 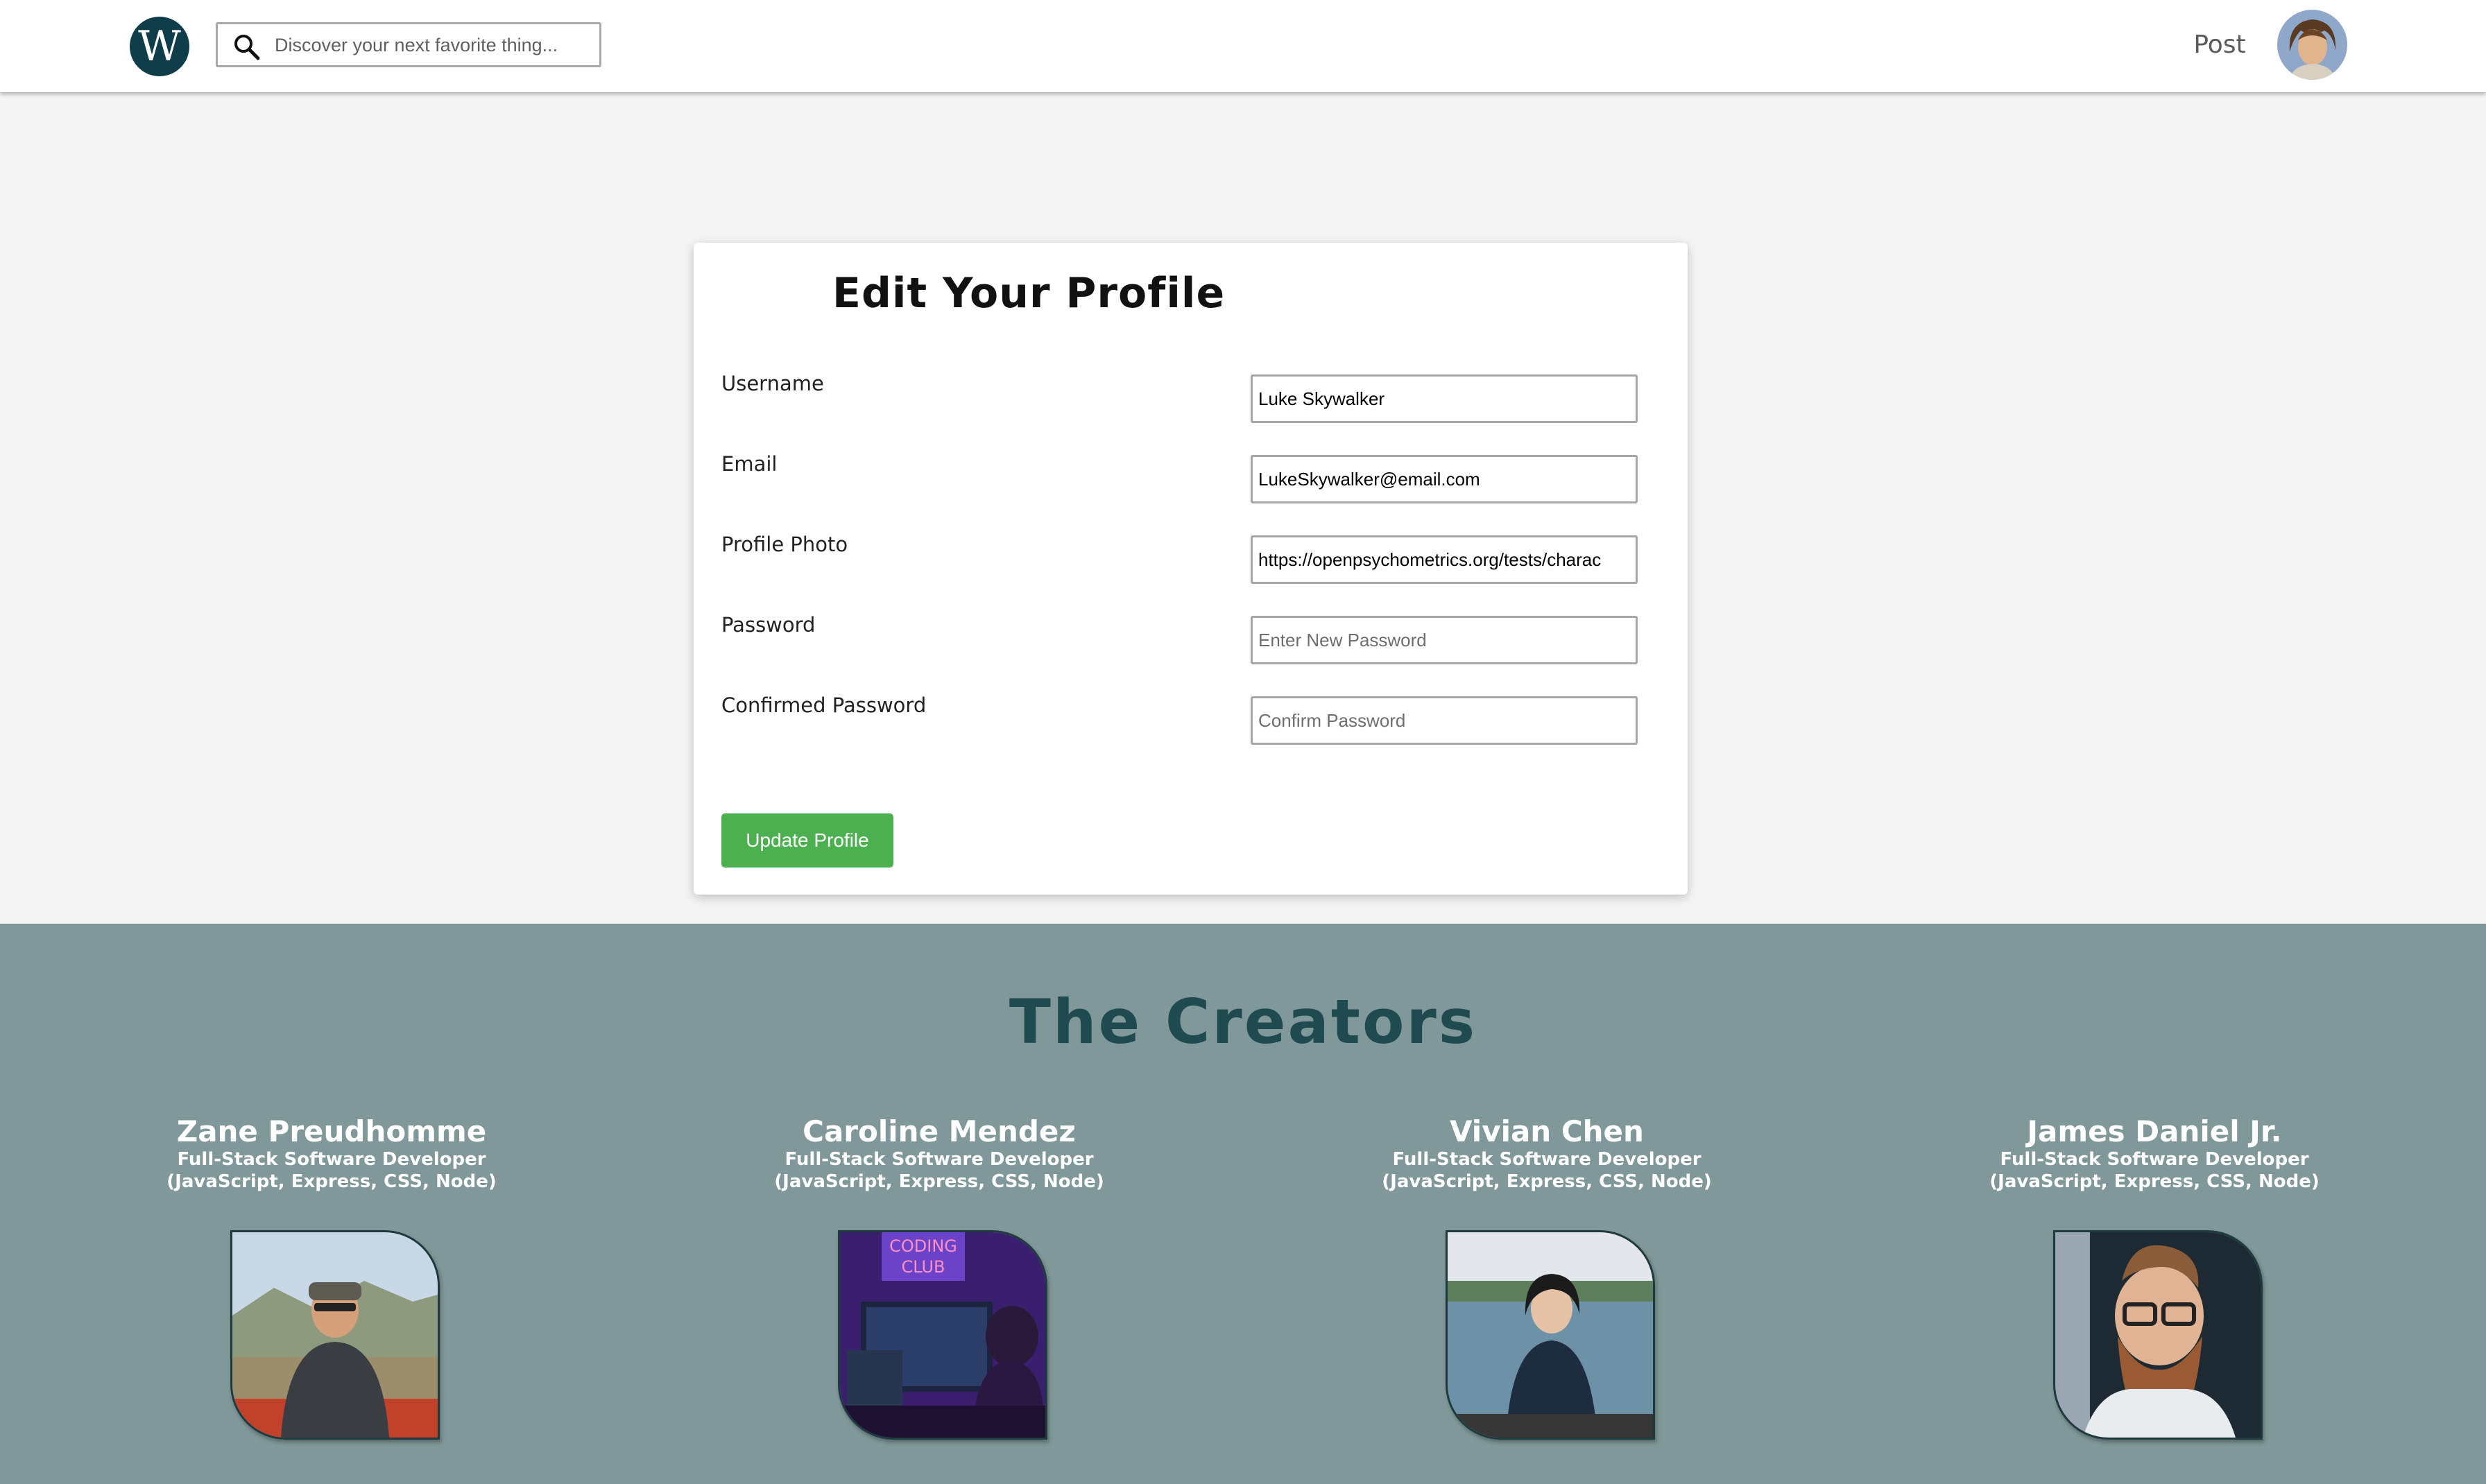 I want to click on confirm-password-label: Confirmed Password, so click(x=824, y=705).